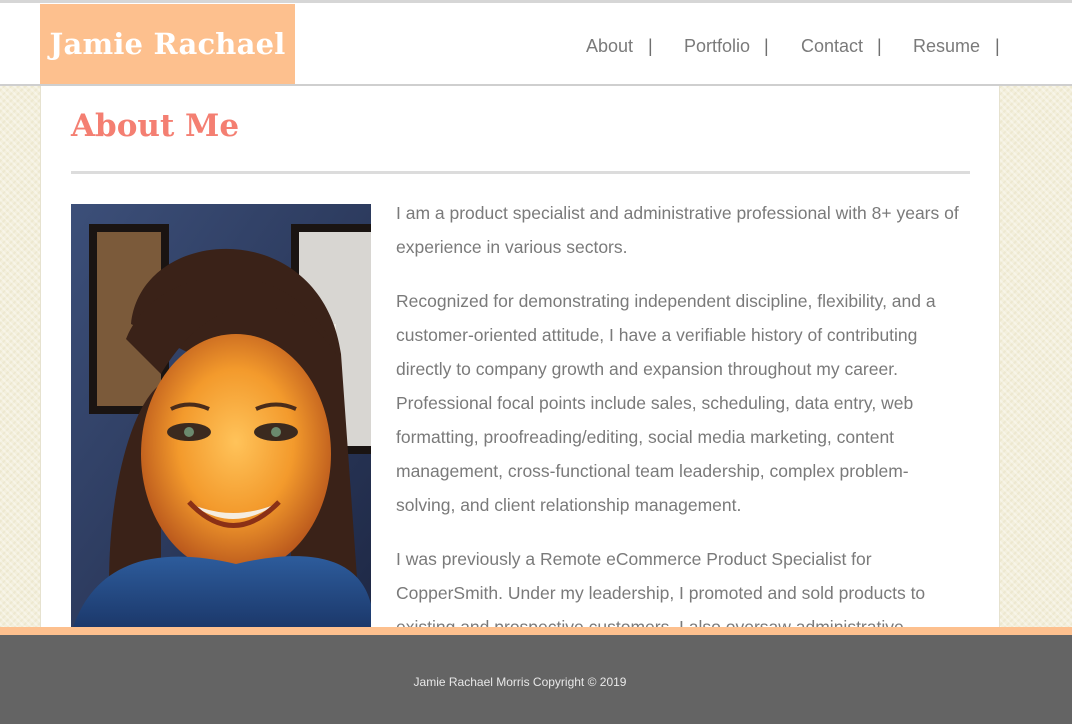 This screenshot has width=1072, height=724. I want to click on nav-link-portfolio: Portfolio, so click(717, 46).